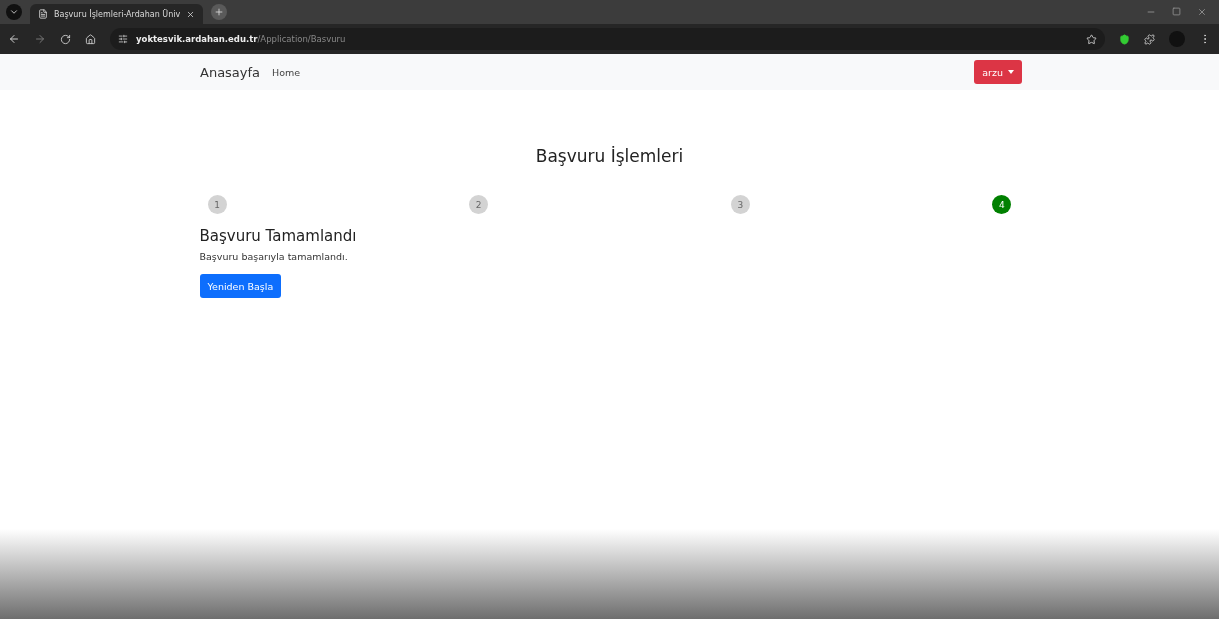 This screenshot has width=1219, height=619. Describe the element at coordinates (43, 14) in the screenshot. I see `page-icon` at that location.